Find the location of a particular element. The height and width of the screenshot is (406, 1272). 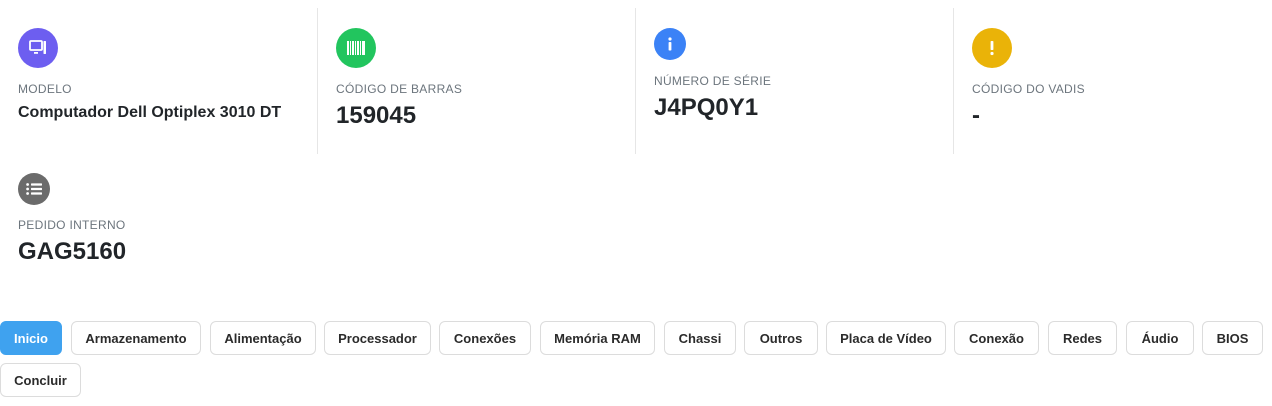

stat-codigo-vadis-label: CÓDIGO DO VADIS is located at coordinates (1028, 89).